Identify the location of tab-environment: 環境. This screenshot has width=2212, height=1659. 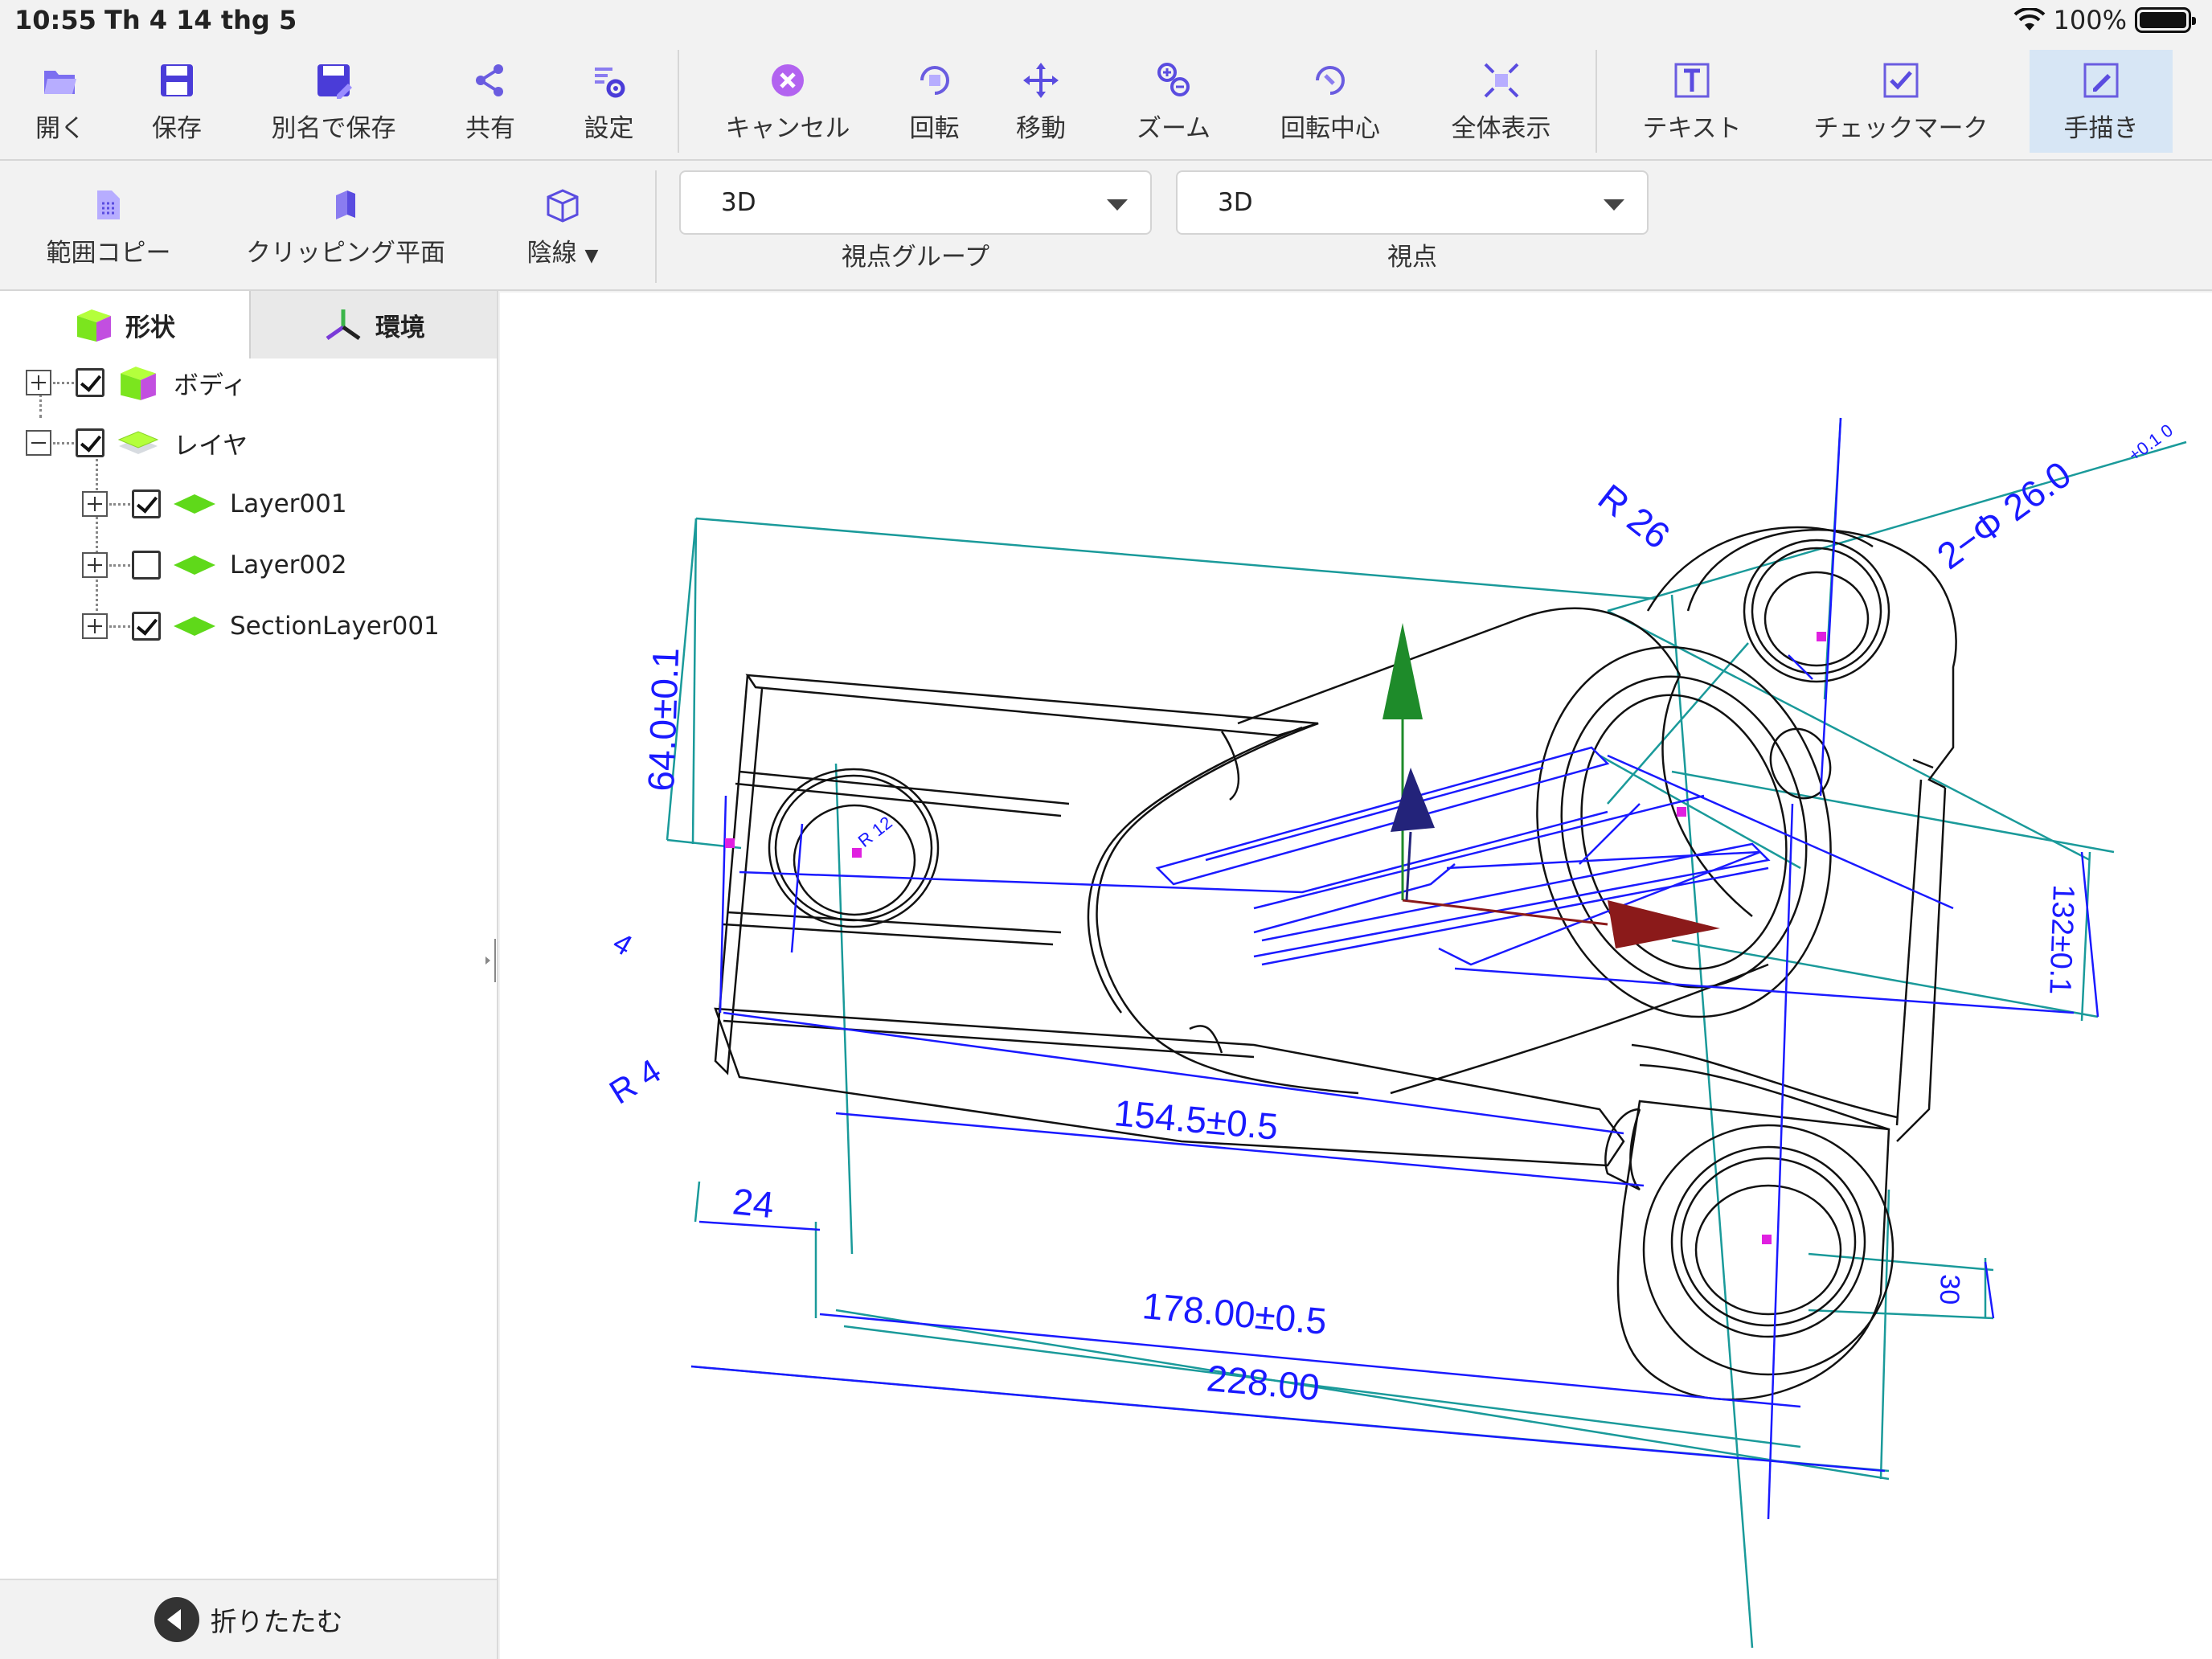
(373, 324).